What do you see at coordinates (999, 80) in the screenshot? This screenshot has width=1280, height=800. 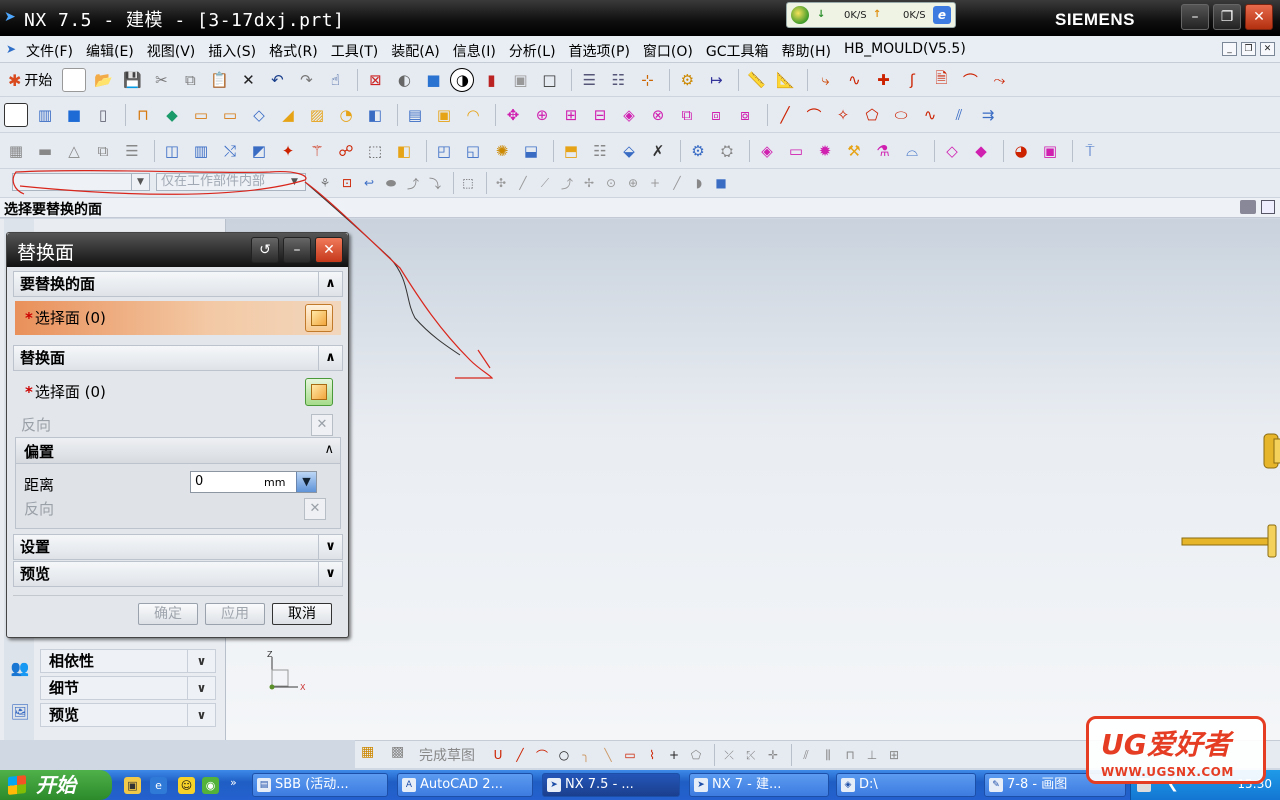 I see `fillet-curve-icon: ⤳` at bounding box center [999, 80].